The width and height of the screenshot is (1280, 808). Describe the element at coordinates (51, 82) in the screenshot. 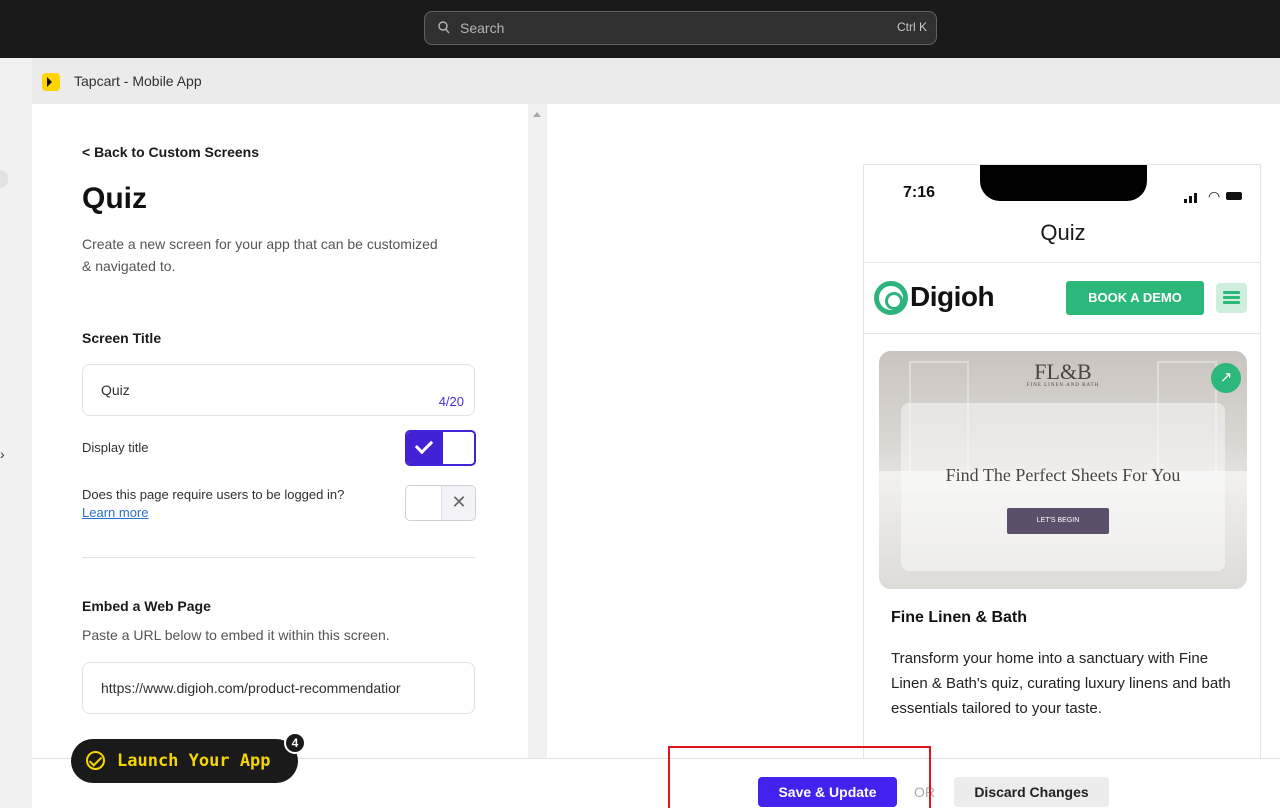

I see `tapcart-logo-icon` at that location.